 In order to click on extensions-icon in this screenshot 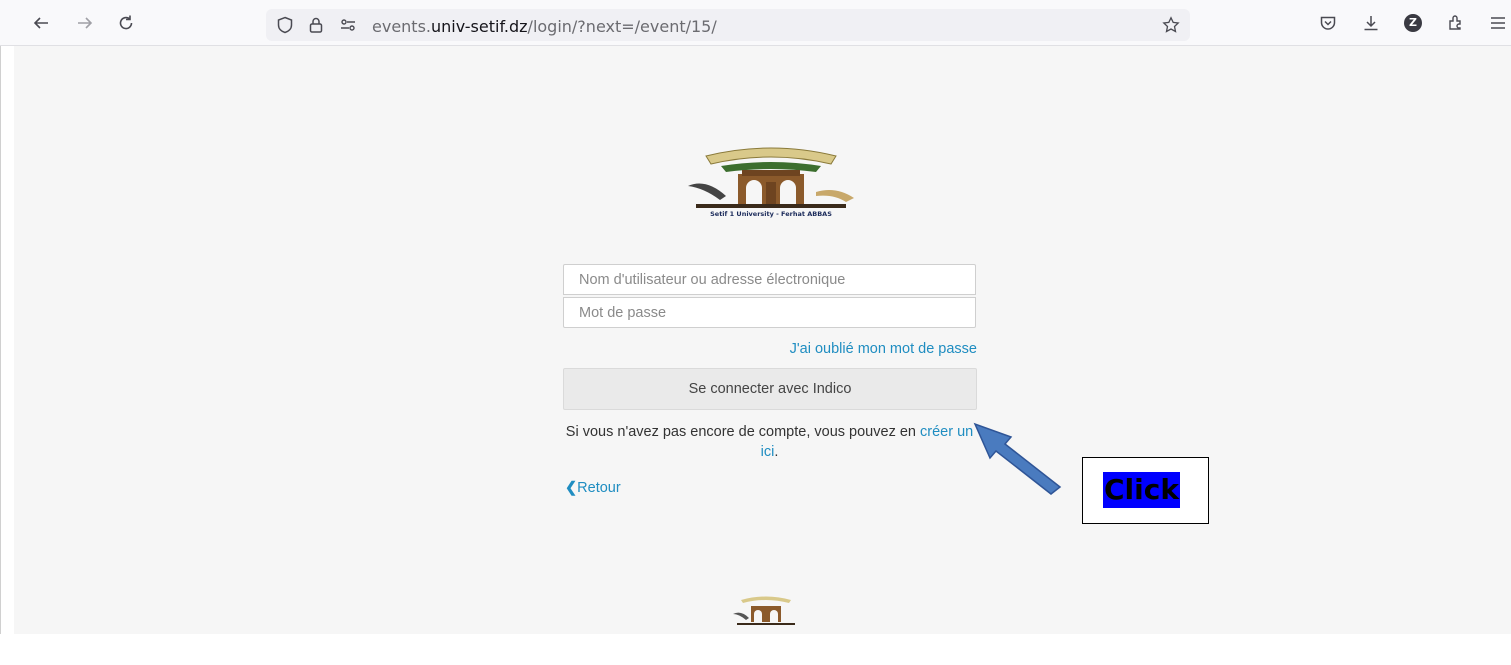, I will do `click(1456, 23)`.